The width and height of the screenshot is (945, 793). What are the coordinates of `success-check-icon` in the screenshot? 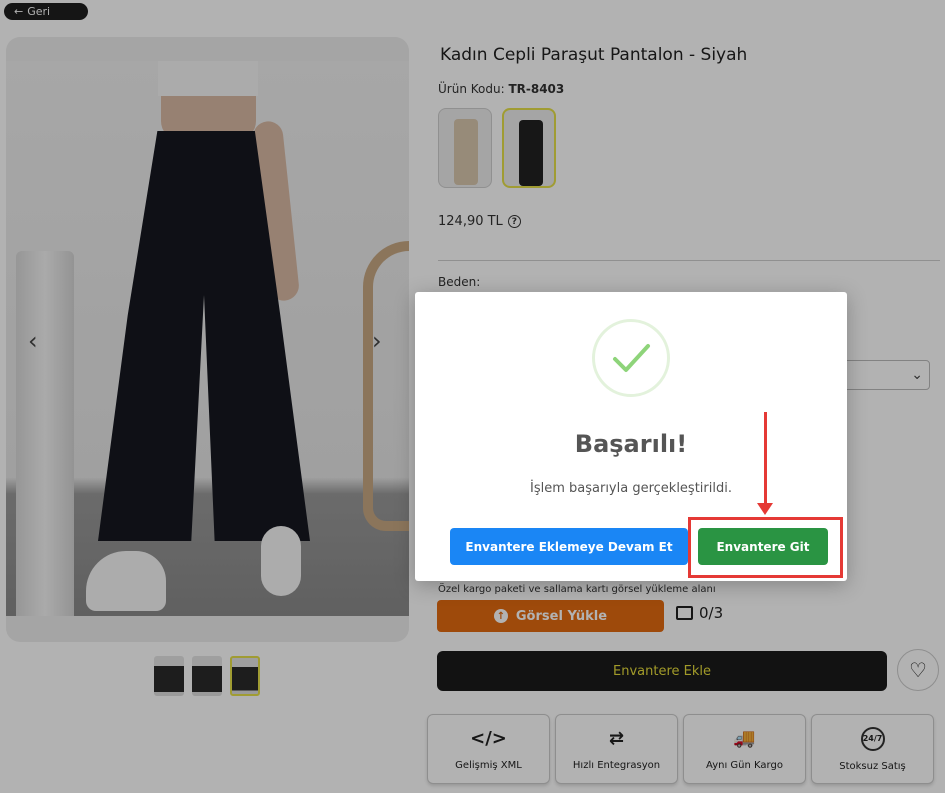 It's located at (631, 358).